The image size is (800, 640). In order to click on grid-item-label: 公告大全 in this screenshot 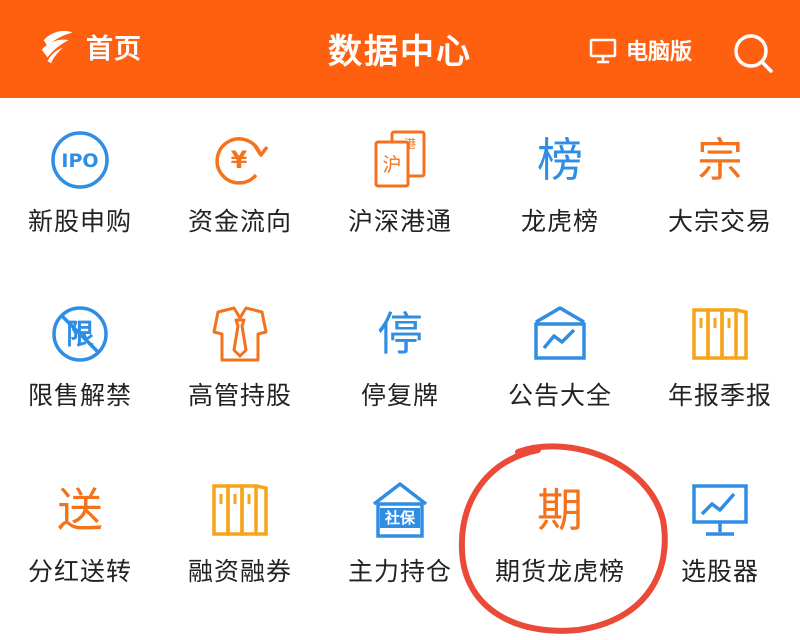, I will do `click(559, 395)`.